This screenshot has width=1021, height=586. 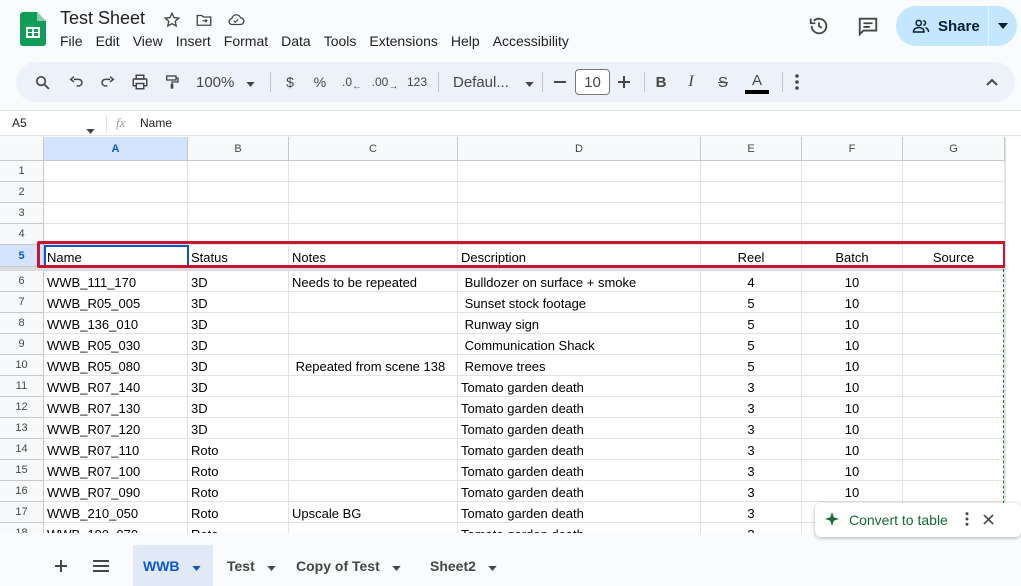 What do you see at coordinates (116, 149) in the screenshot?
I see `column-header-a: A` at bounding box center [116, 149].